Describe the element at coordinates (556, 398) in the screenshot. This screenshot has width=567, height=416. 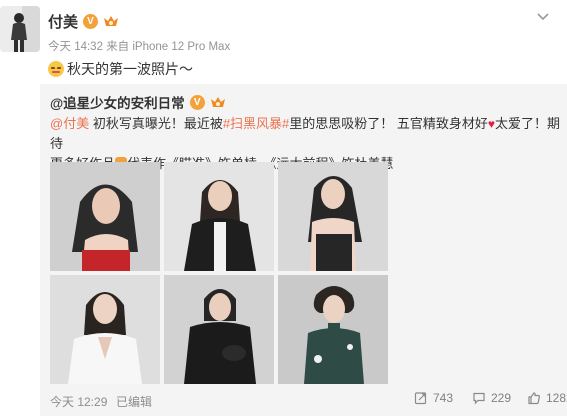
I see `like-count: 1282` at that location.